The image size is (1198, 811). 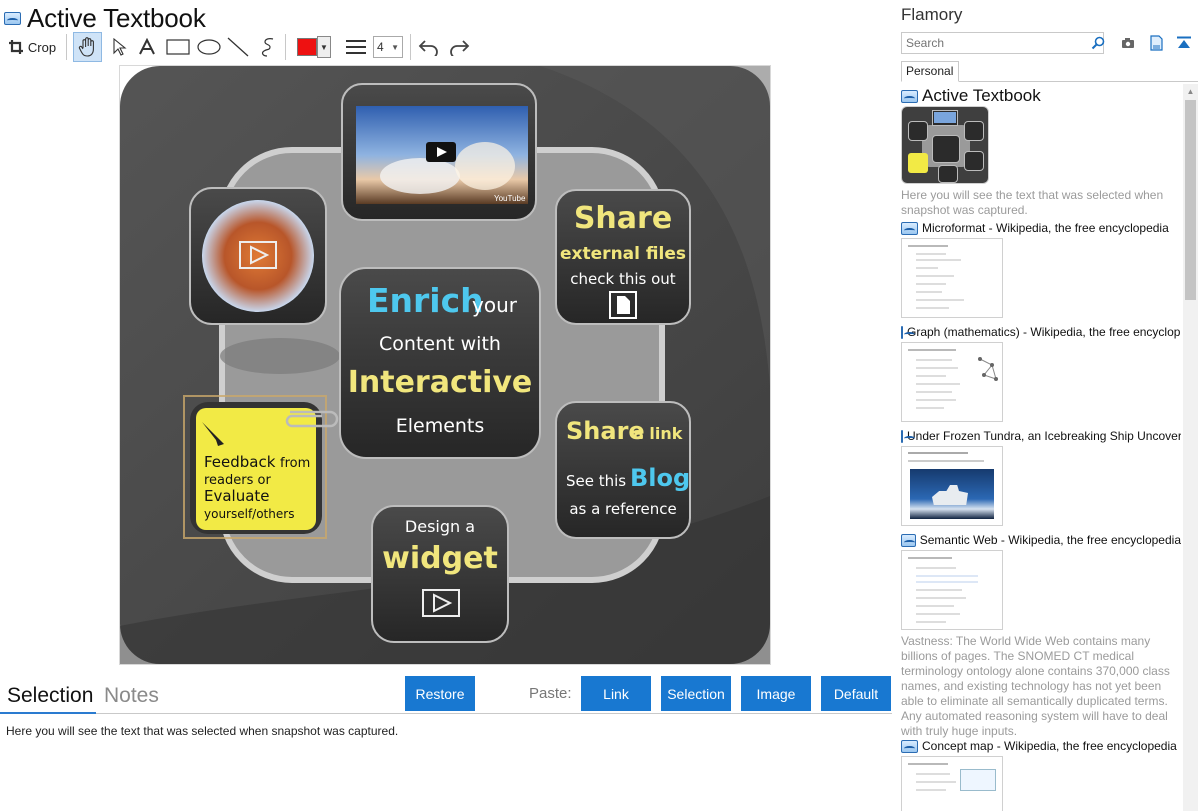 What do you see at coordinates (1190, 200) in the screenshot?
I see `scroll-thumb` at bounding box center [1190, 200].